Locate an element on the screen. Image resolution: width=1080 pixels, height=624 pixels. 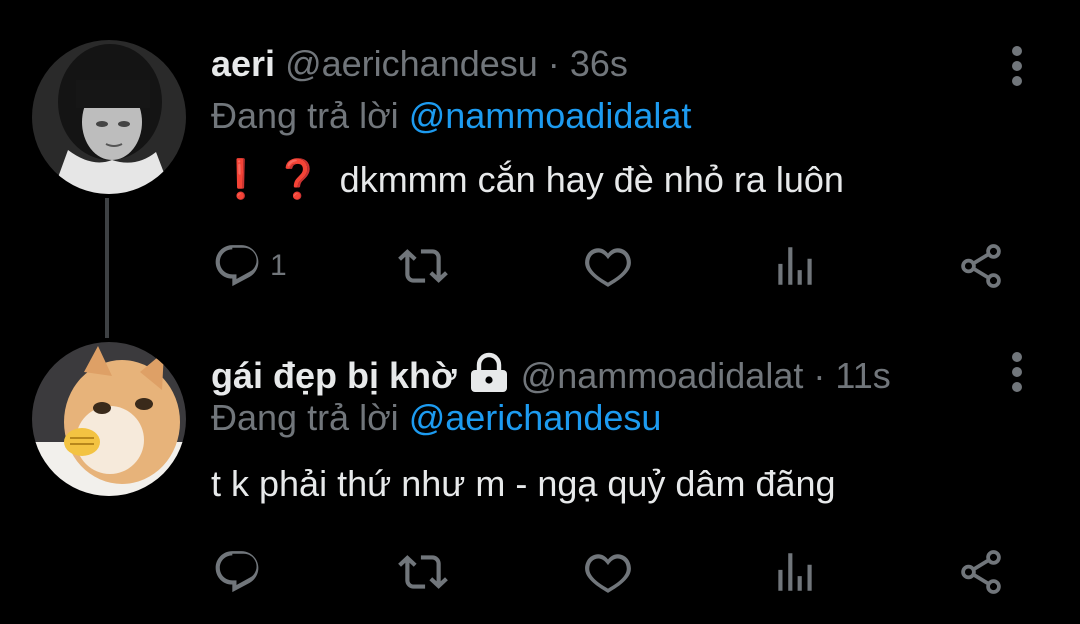
reply-button is located at coordinates (241, 572).